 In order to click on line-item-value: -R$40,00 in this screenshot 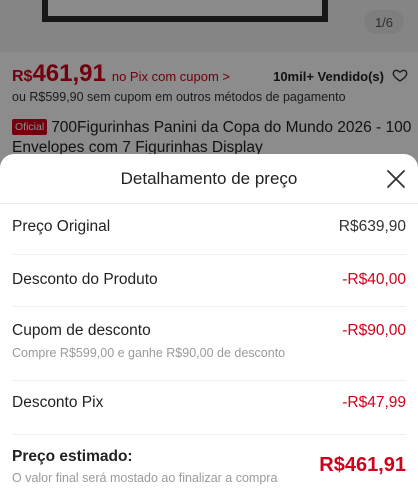, I will do `click(374, 279)`.